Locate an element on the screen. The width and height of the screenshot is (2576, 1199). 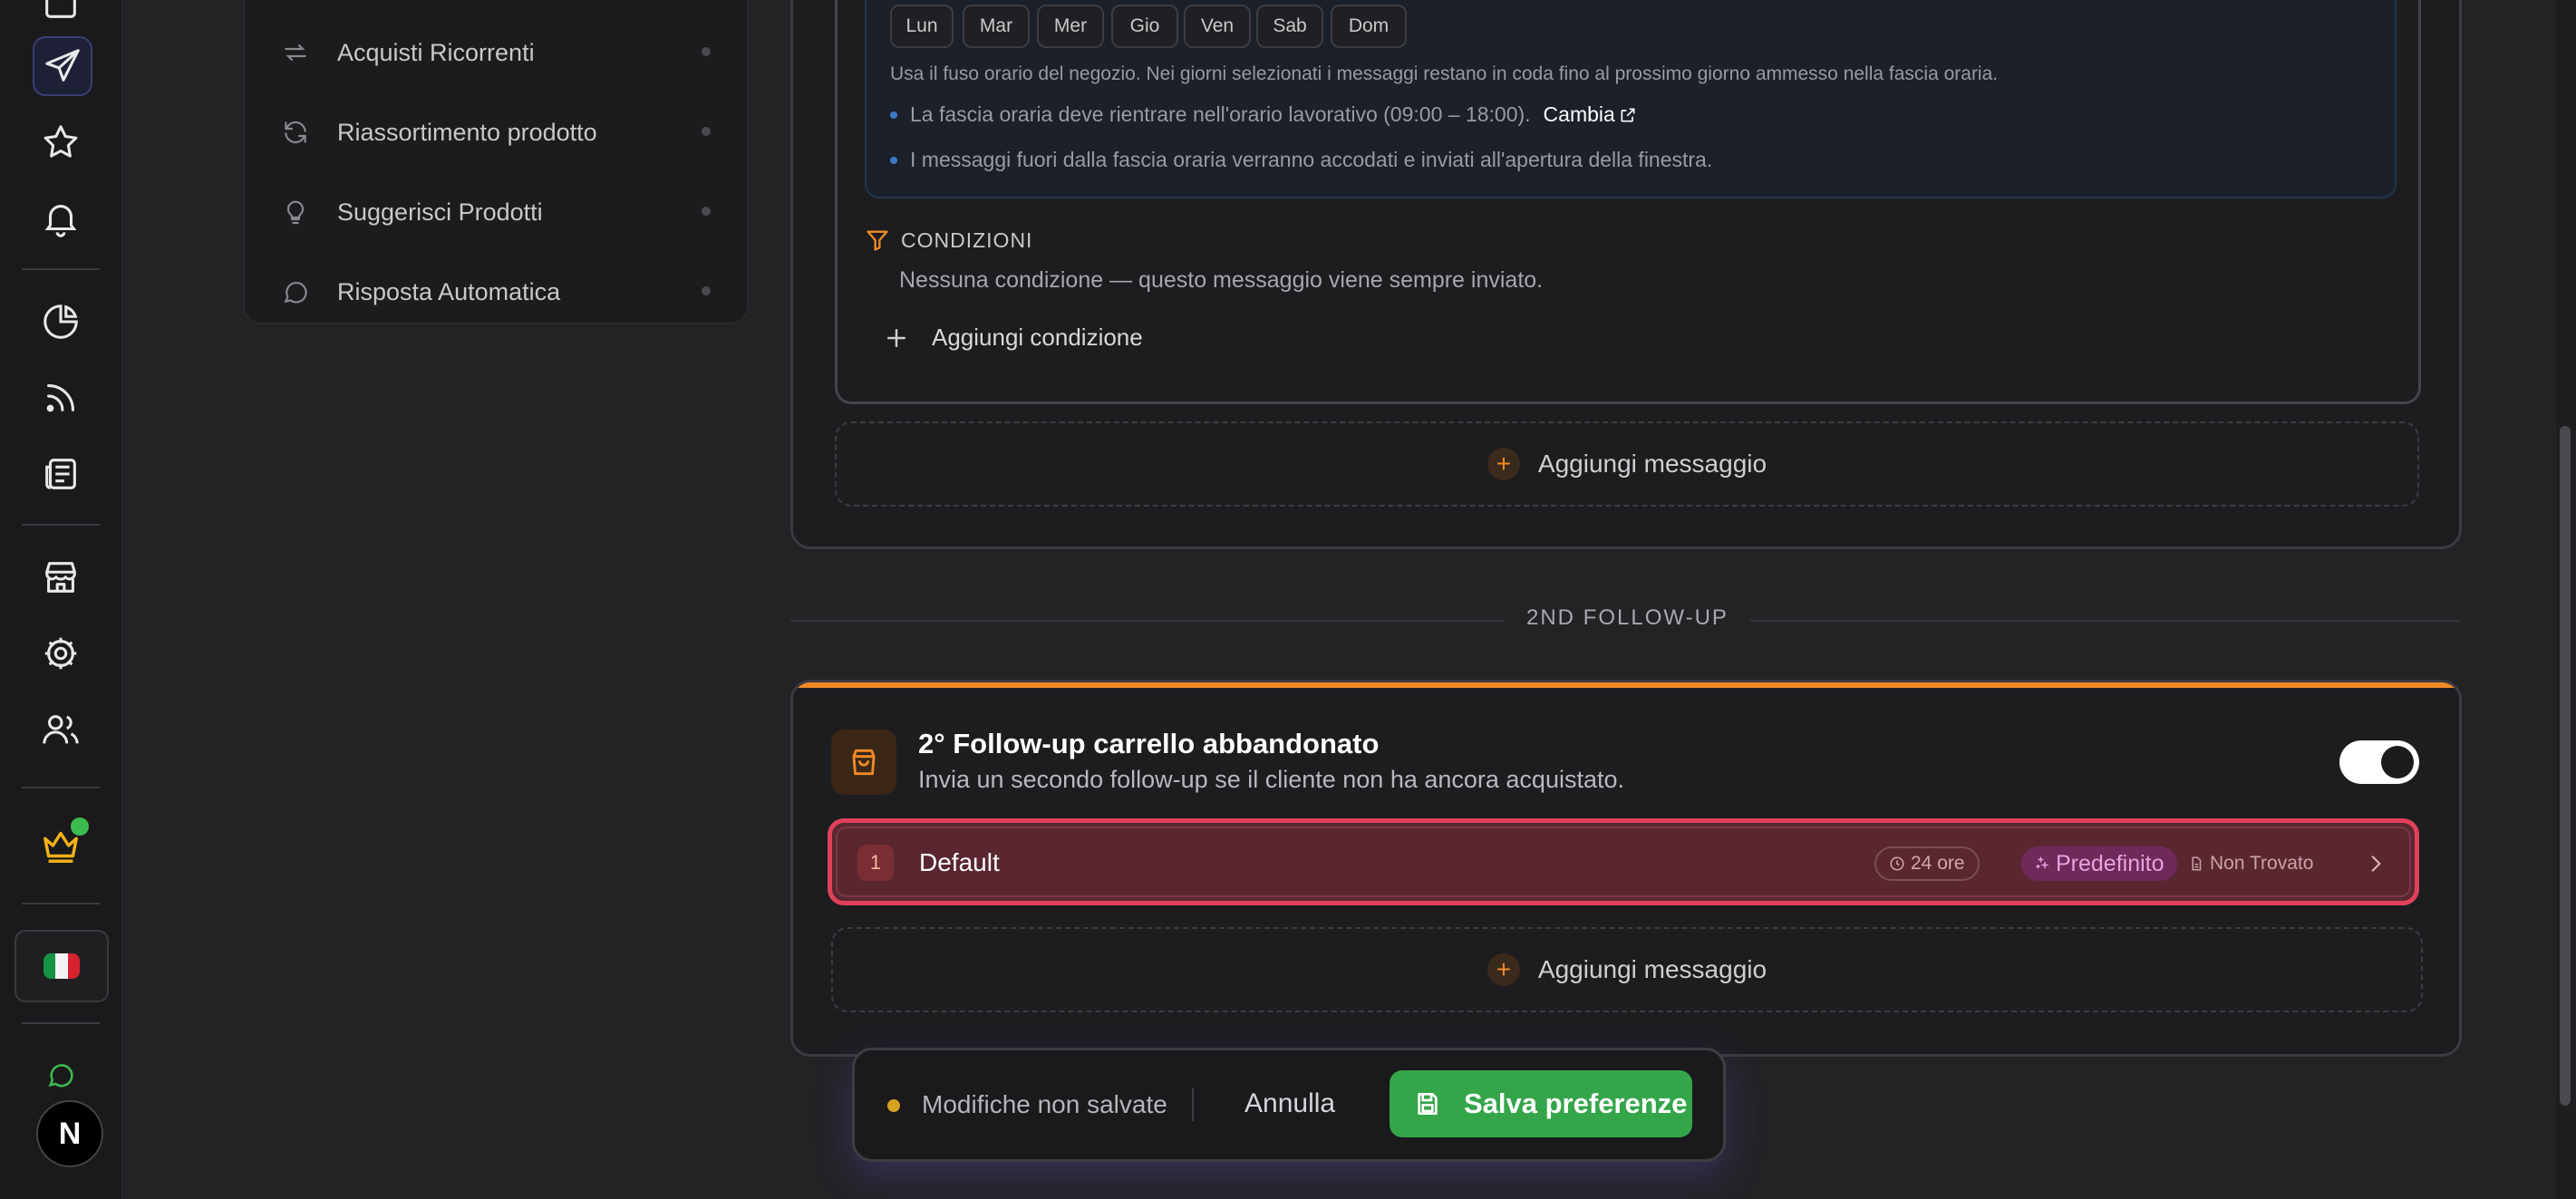
day-chip-fri: Ven is located at coordinates (1217, 26).